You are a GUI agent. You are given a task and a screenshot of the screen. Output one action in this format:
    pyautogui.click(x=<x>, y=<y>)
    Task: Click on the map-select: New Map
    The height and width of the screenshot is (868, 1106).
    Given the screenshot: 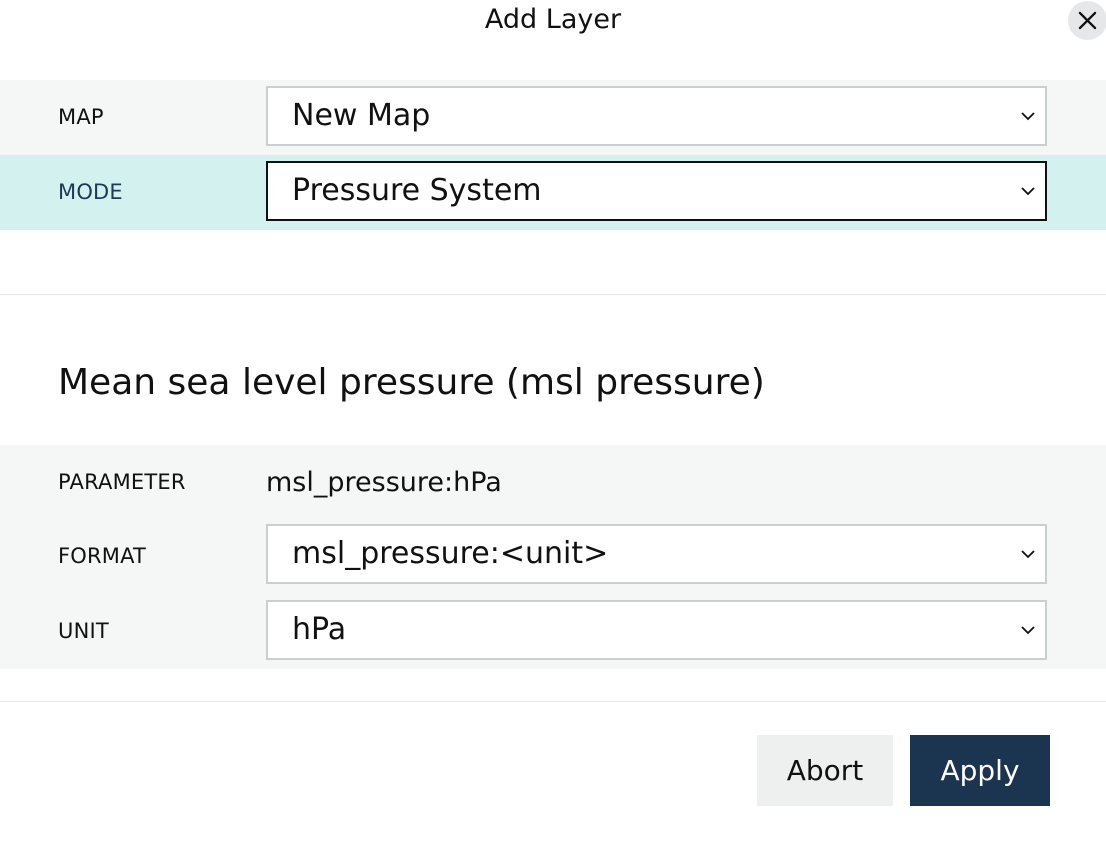 What is the action you would take?
    pyautogui.click(x=656, y=116)
    